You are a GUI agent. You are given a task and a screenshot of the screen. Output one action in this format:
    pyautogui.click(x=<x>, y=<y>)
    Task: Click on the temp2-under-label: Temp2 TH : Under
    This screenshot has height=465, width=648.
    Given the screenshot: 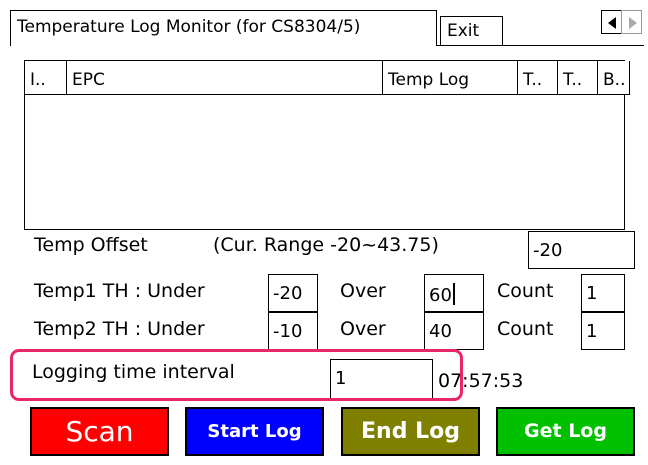 What is the action you would take?
    pyautogui.click(x=119, y=329)
    